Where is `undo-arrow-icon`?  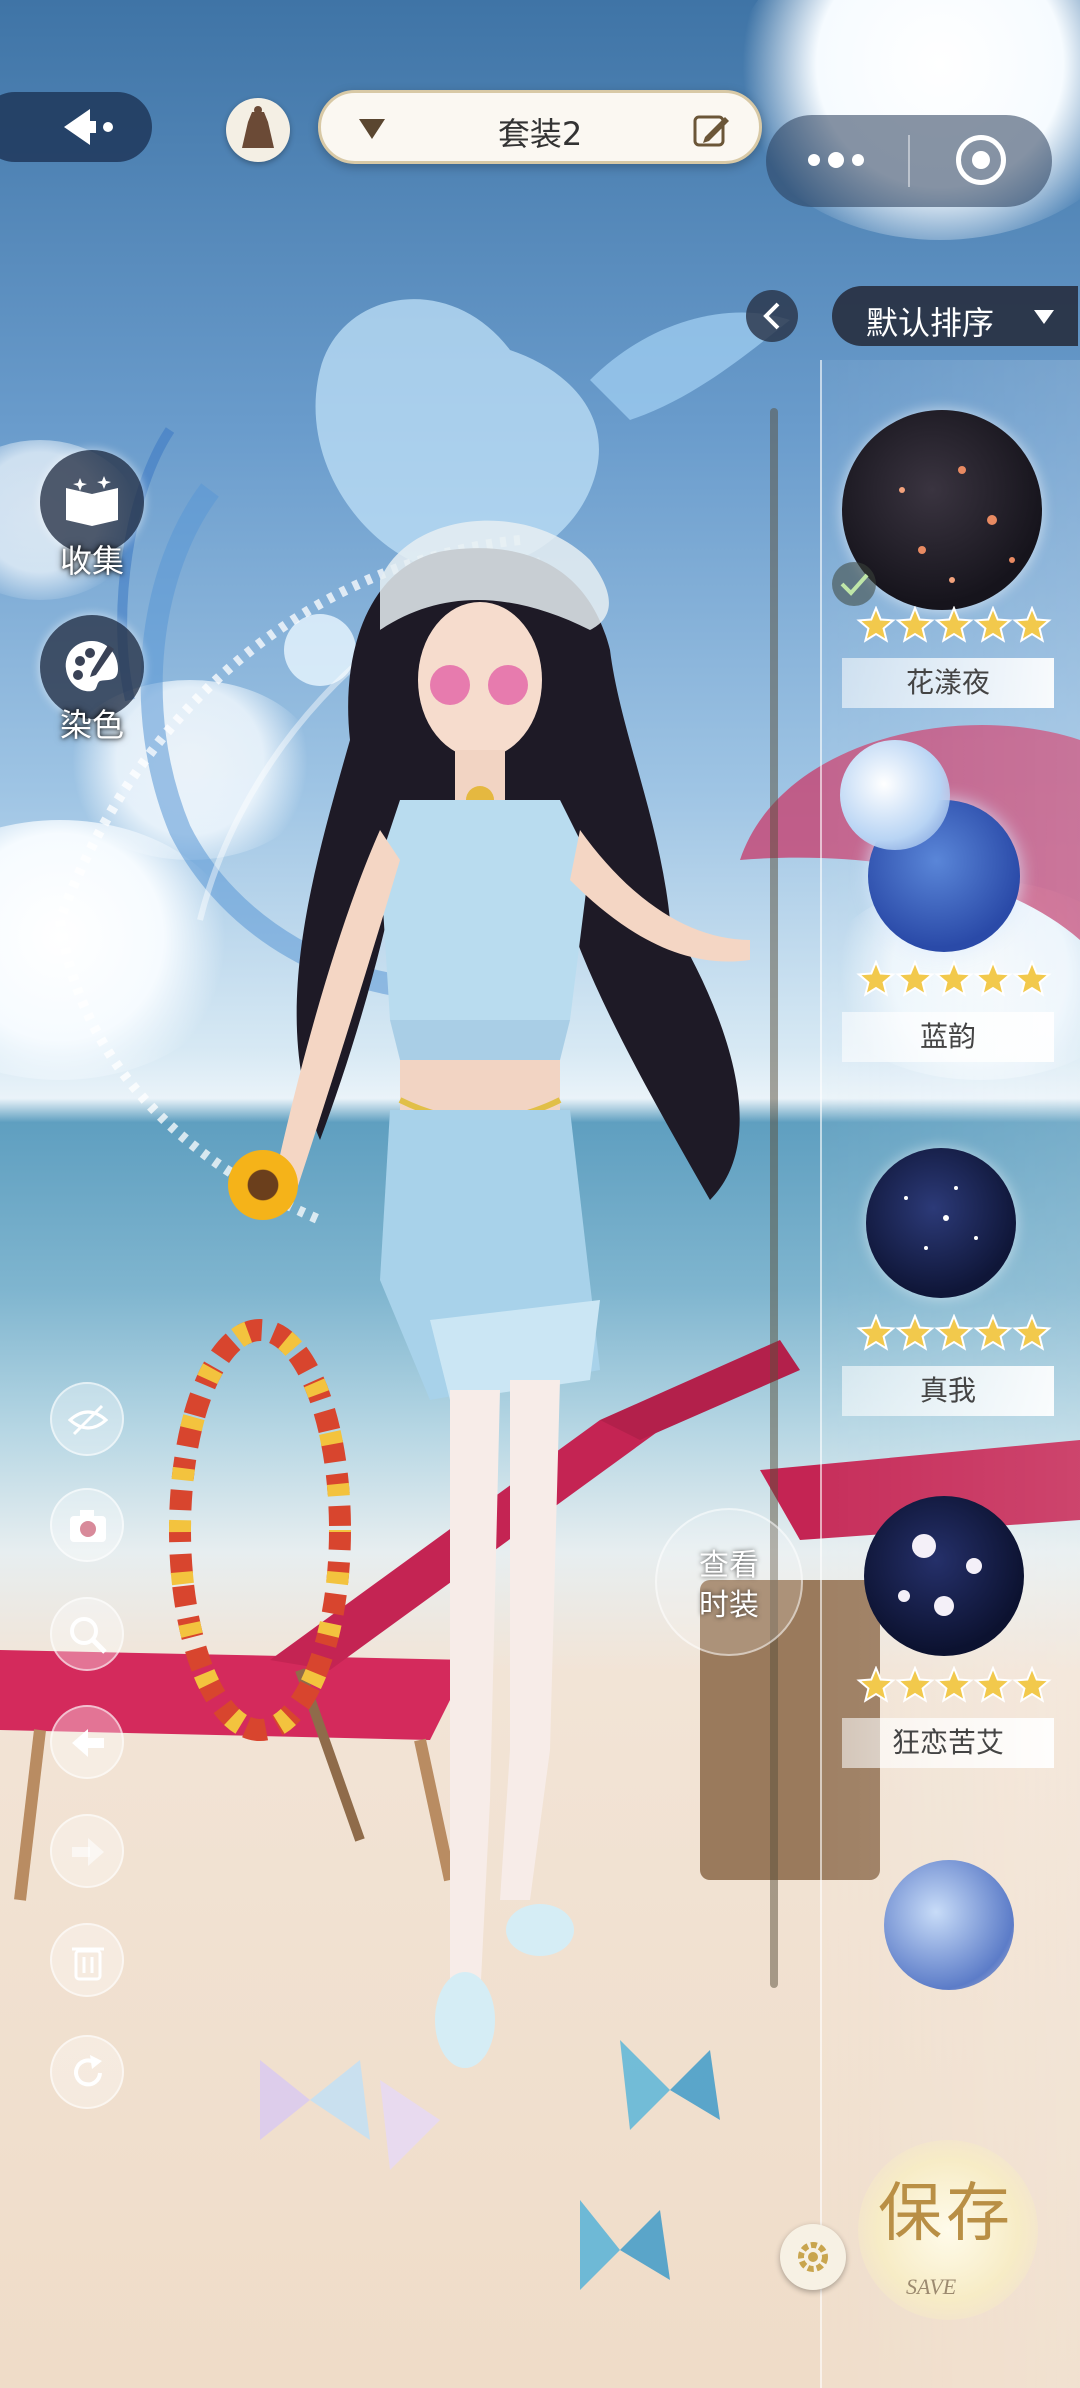
undo-arrow-icon is located at coordinates (88, 1743).